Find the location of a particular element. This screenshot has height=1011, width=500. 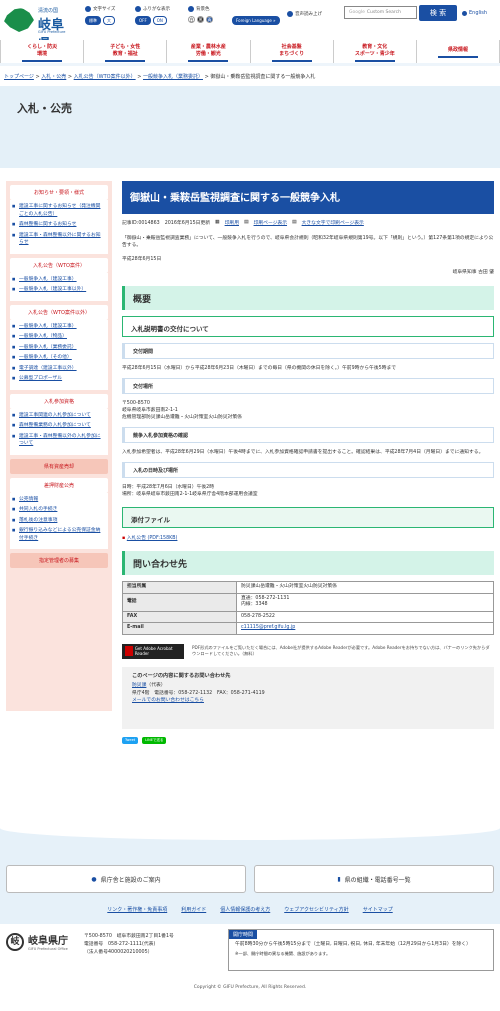

gnav-item-living: くらし・防災 環境 is located at coordinates (42, 51).